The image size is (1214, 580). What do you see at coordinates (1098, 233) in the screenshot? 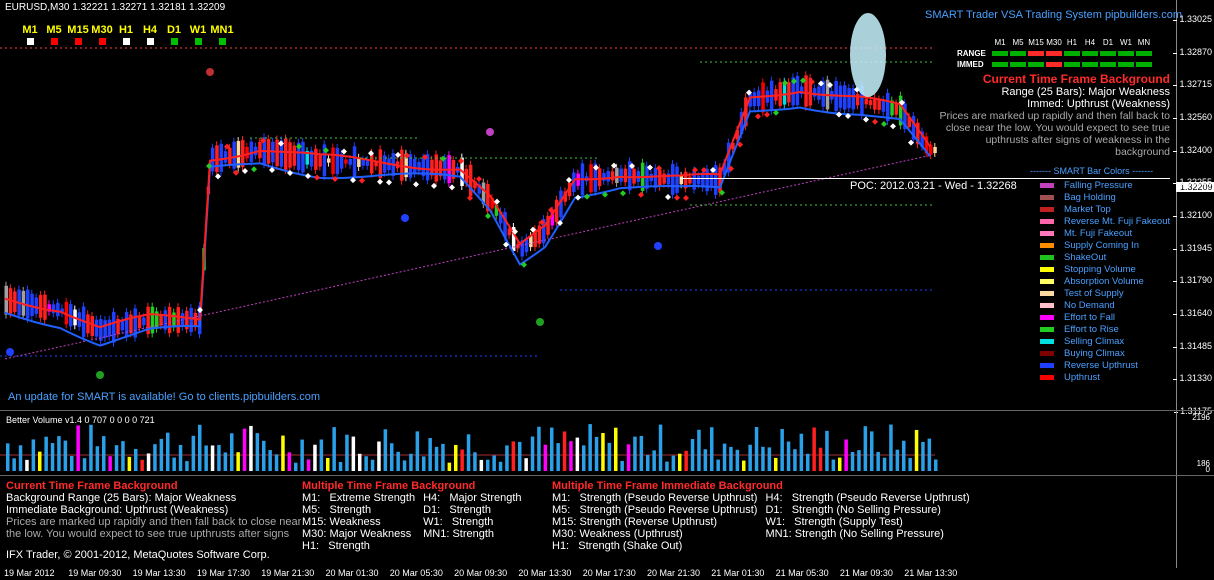
I see `legend-label: Mt. Fuji Fakeout` at bounding box center [1098, 233].